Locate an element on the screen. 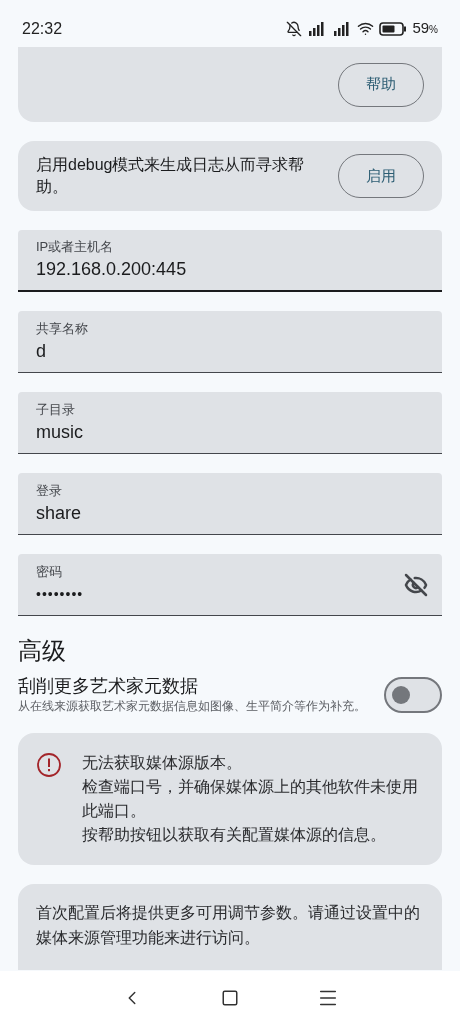  setting-description: 从在线来源获取艺术家元数据信息如图像、生平简介等作为补充。 is located at coordinates (192, 706).